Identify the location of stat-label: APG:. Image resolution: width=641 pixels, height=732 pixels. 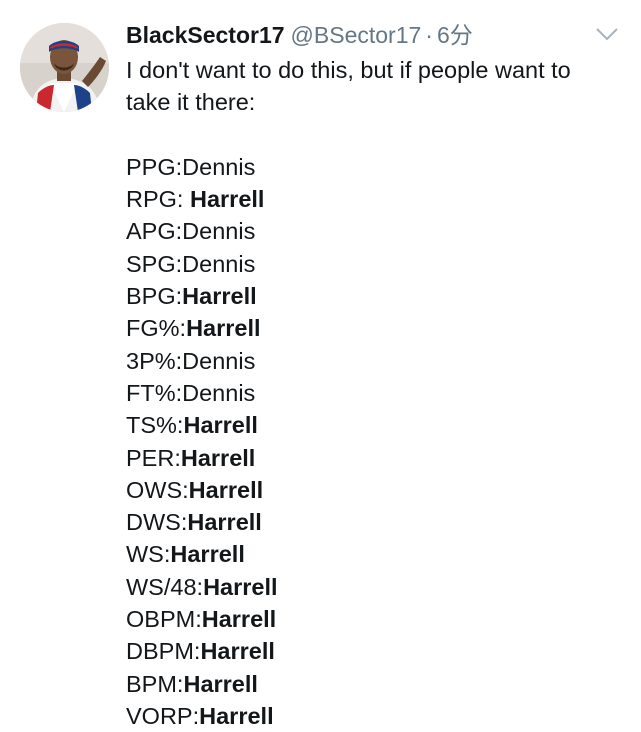
(154, 231).